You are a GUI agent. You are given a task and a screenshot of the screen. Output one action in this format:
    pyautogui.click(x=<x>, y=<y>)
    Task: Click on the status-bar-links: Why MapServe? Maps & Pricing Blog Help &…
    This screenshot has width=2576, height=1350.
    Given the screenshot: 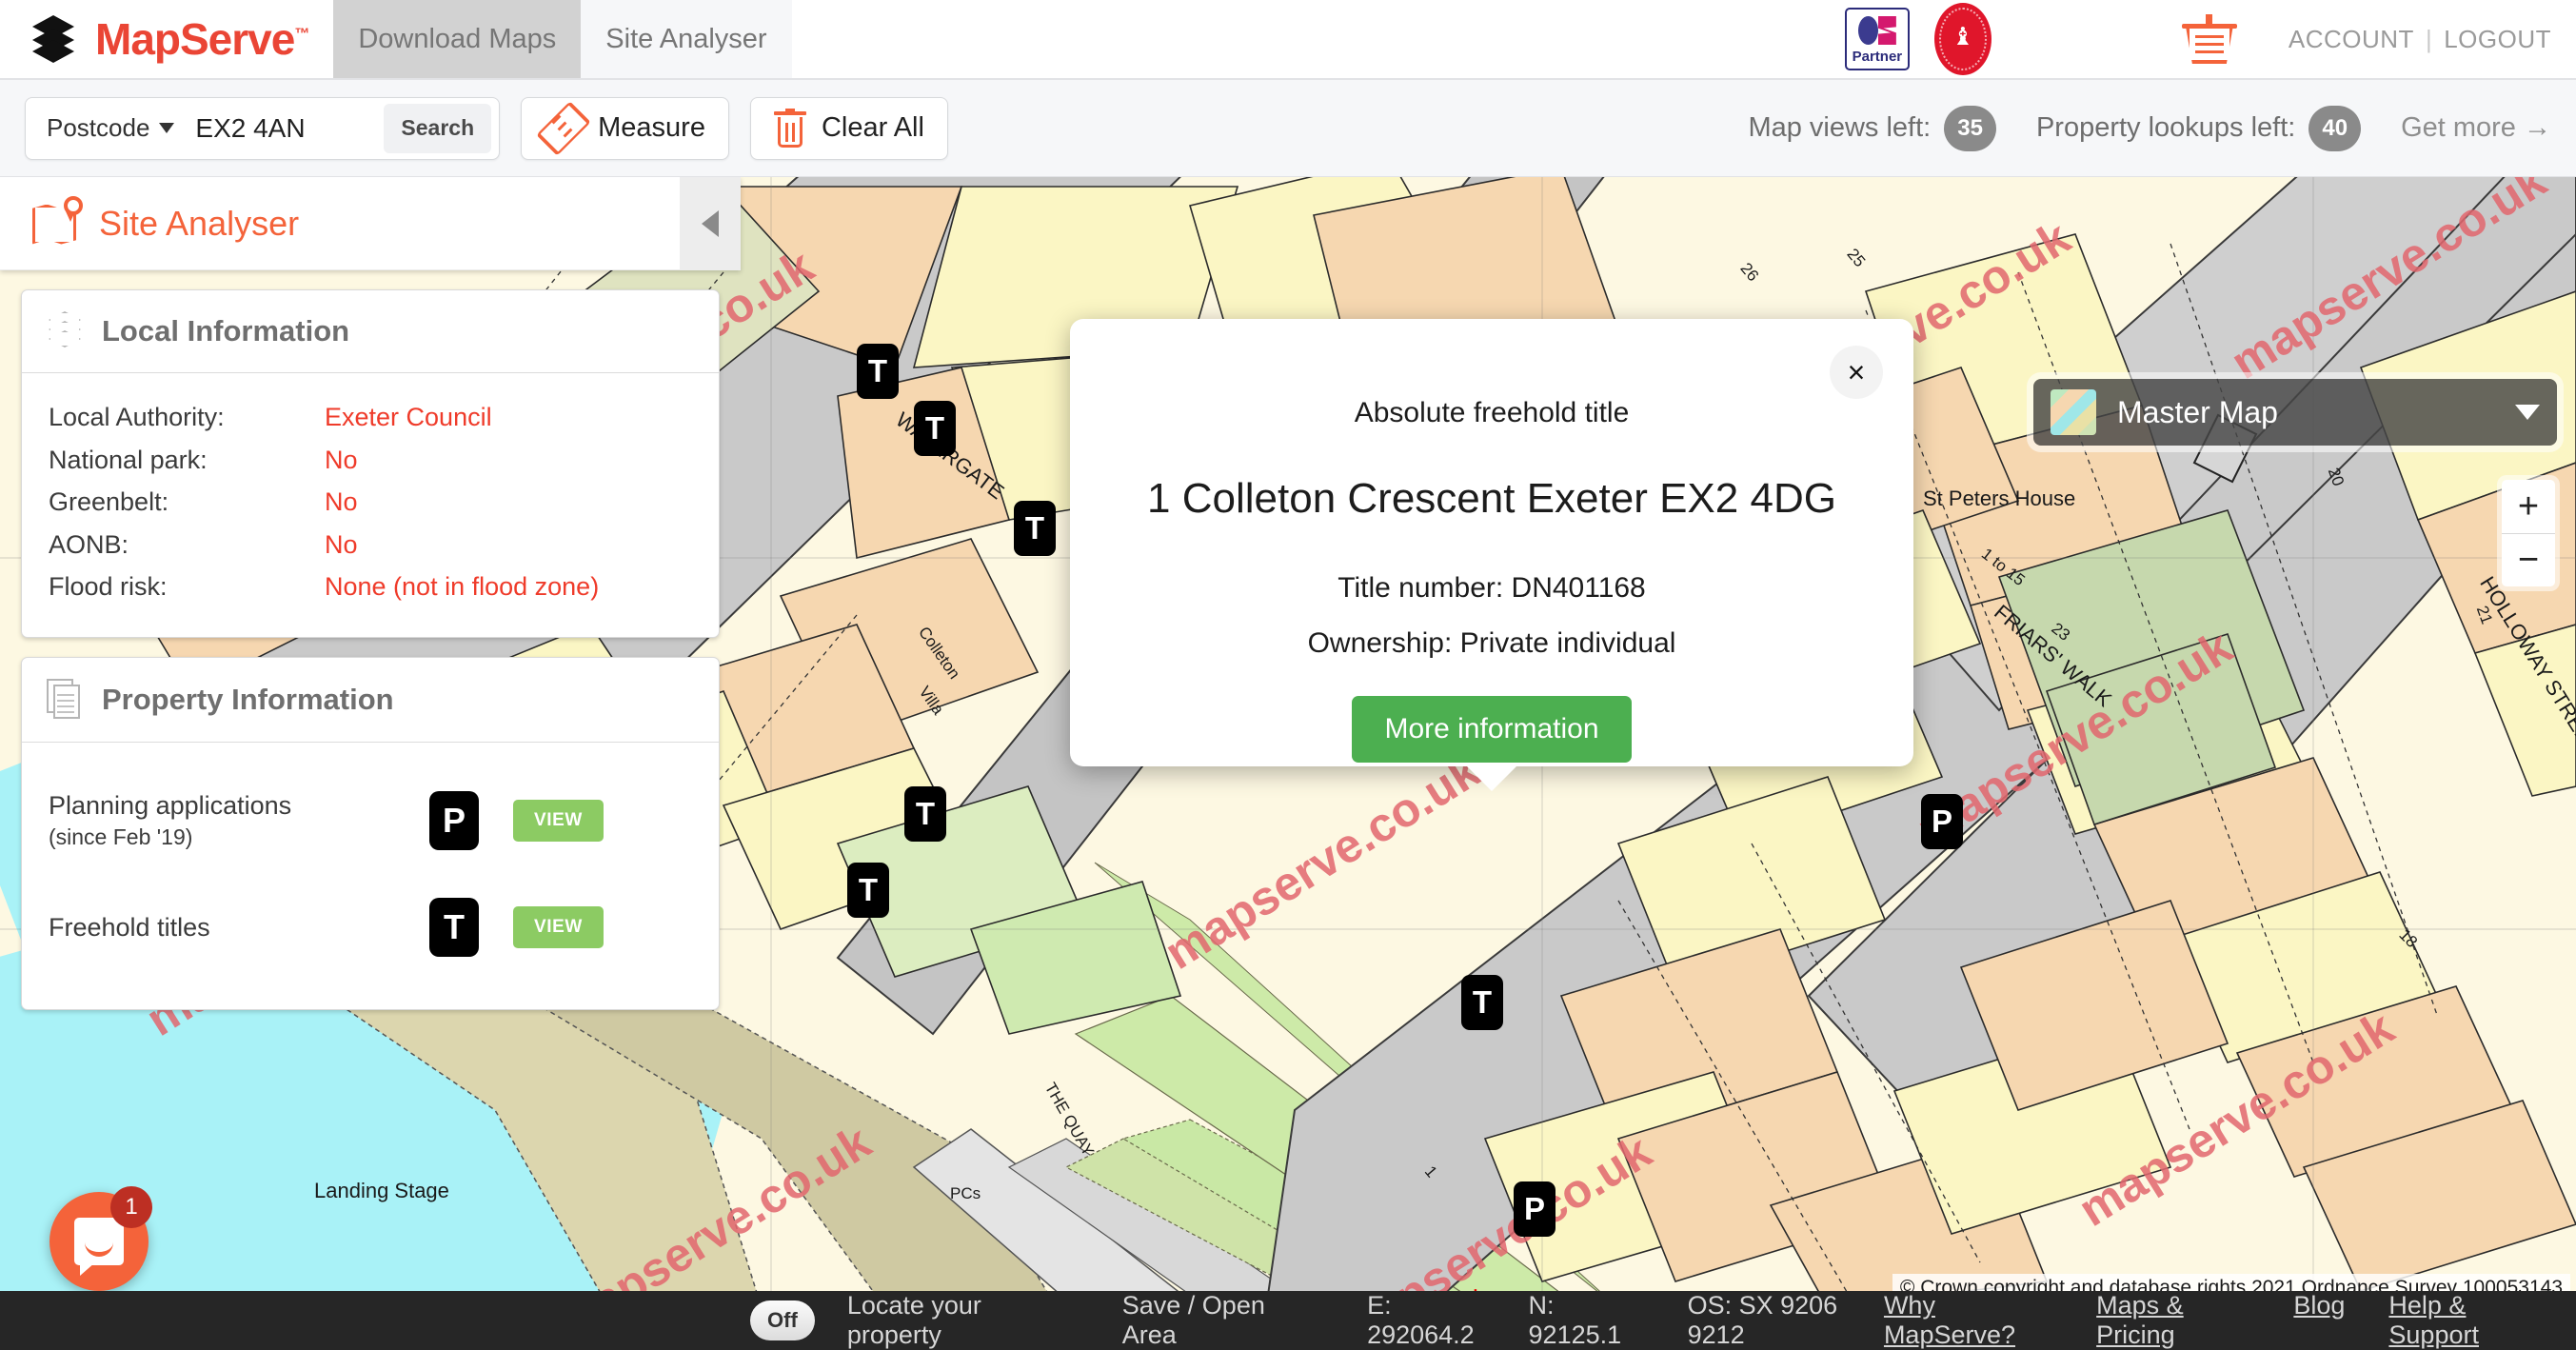 What is the action you would take?
    pyautogui.click(x=2230, y=1320)
    